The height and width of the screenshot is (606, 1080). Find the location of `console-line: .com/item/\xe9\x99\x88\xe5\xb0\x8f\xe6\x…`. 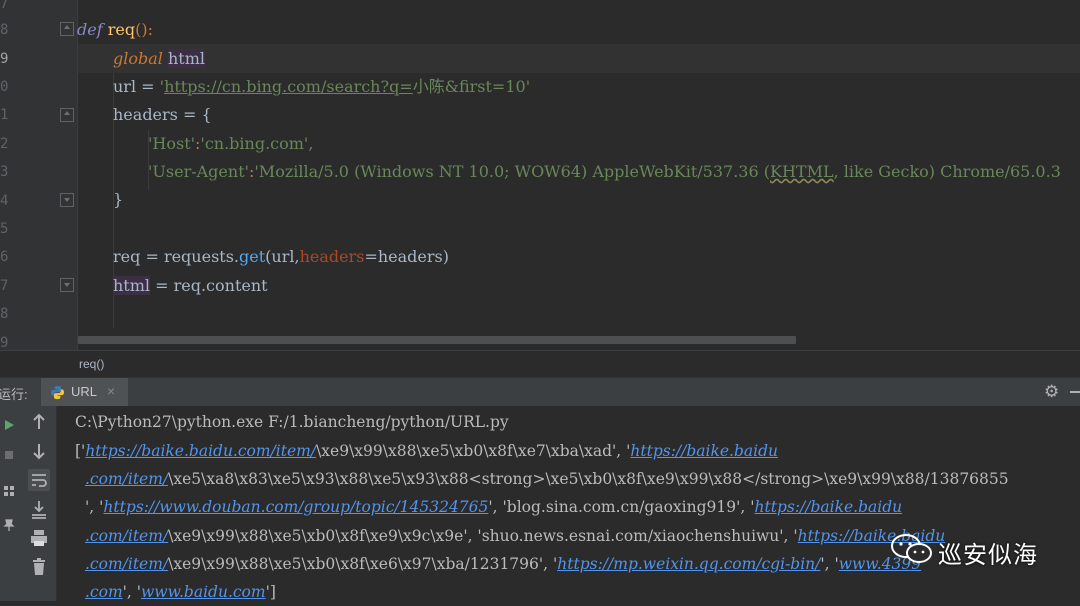

console-line: .com/item/\xe9\x99\x88\xe5\xb0\x8f\xe6\x… is located at coordinates (503, 564).